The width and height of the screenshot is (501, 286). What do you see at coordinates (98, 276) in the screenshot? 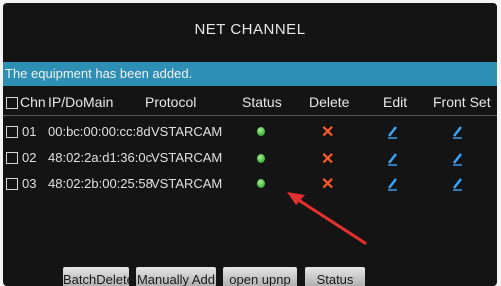
I see `batch-delete-button: BatchDelete` at bounding box center [98, 276].